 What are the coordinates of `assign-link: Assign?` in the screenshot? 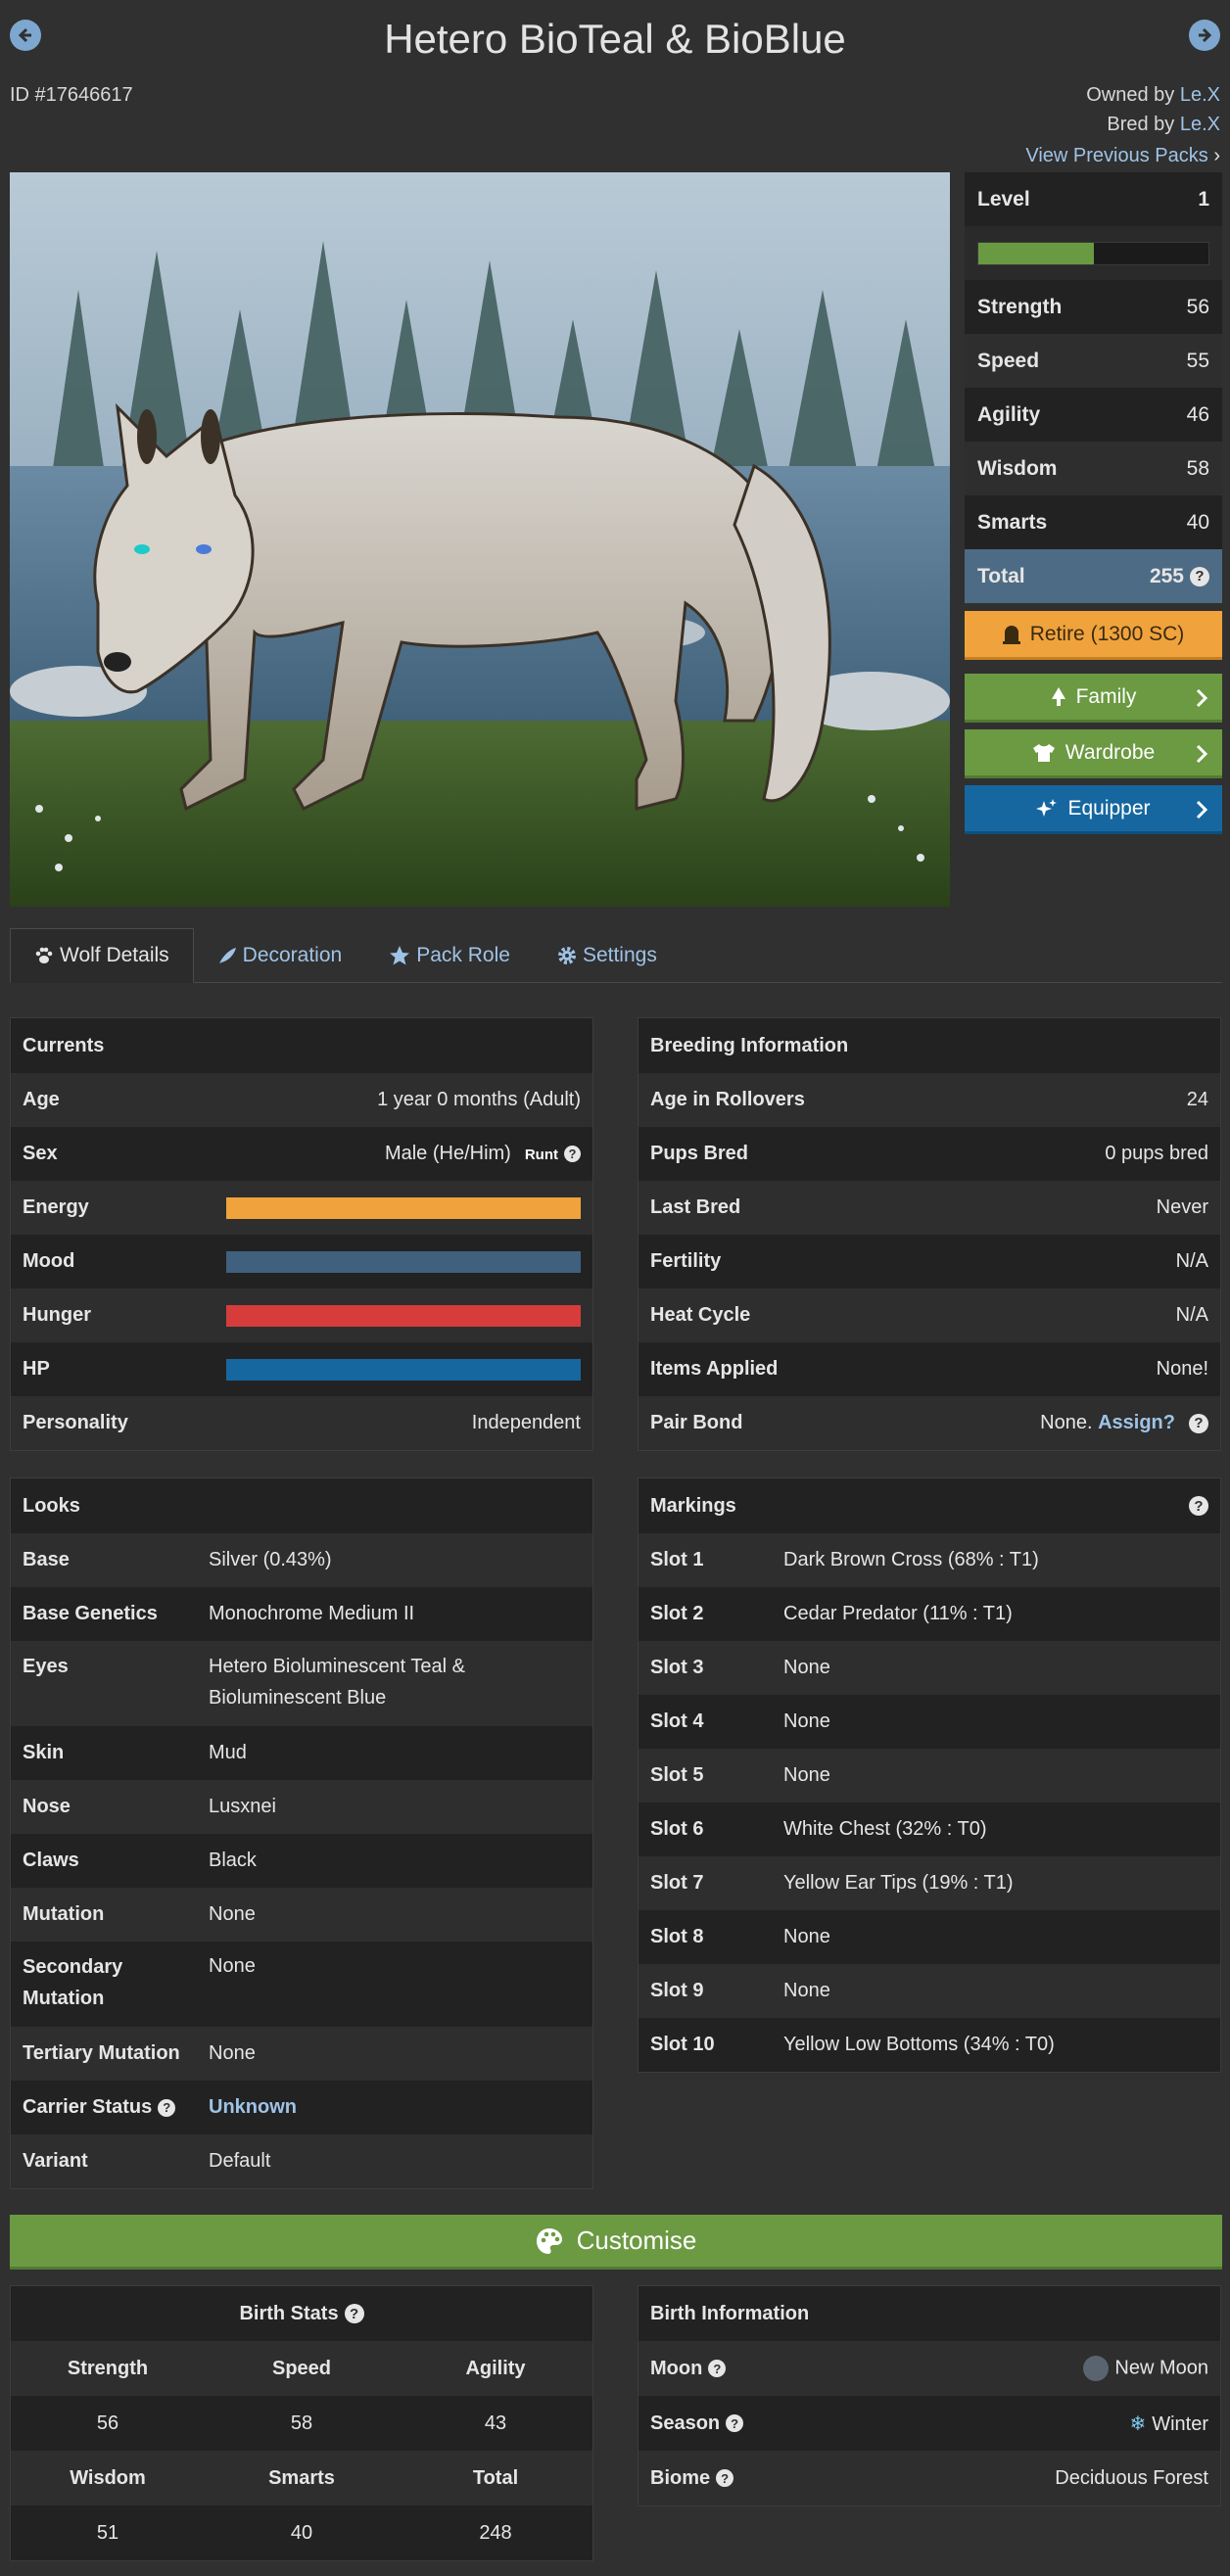 It's located at (1137, 1422).